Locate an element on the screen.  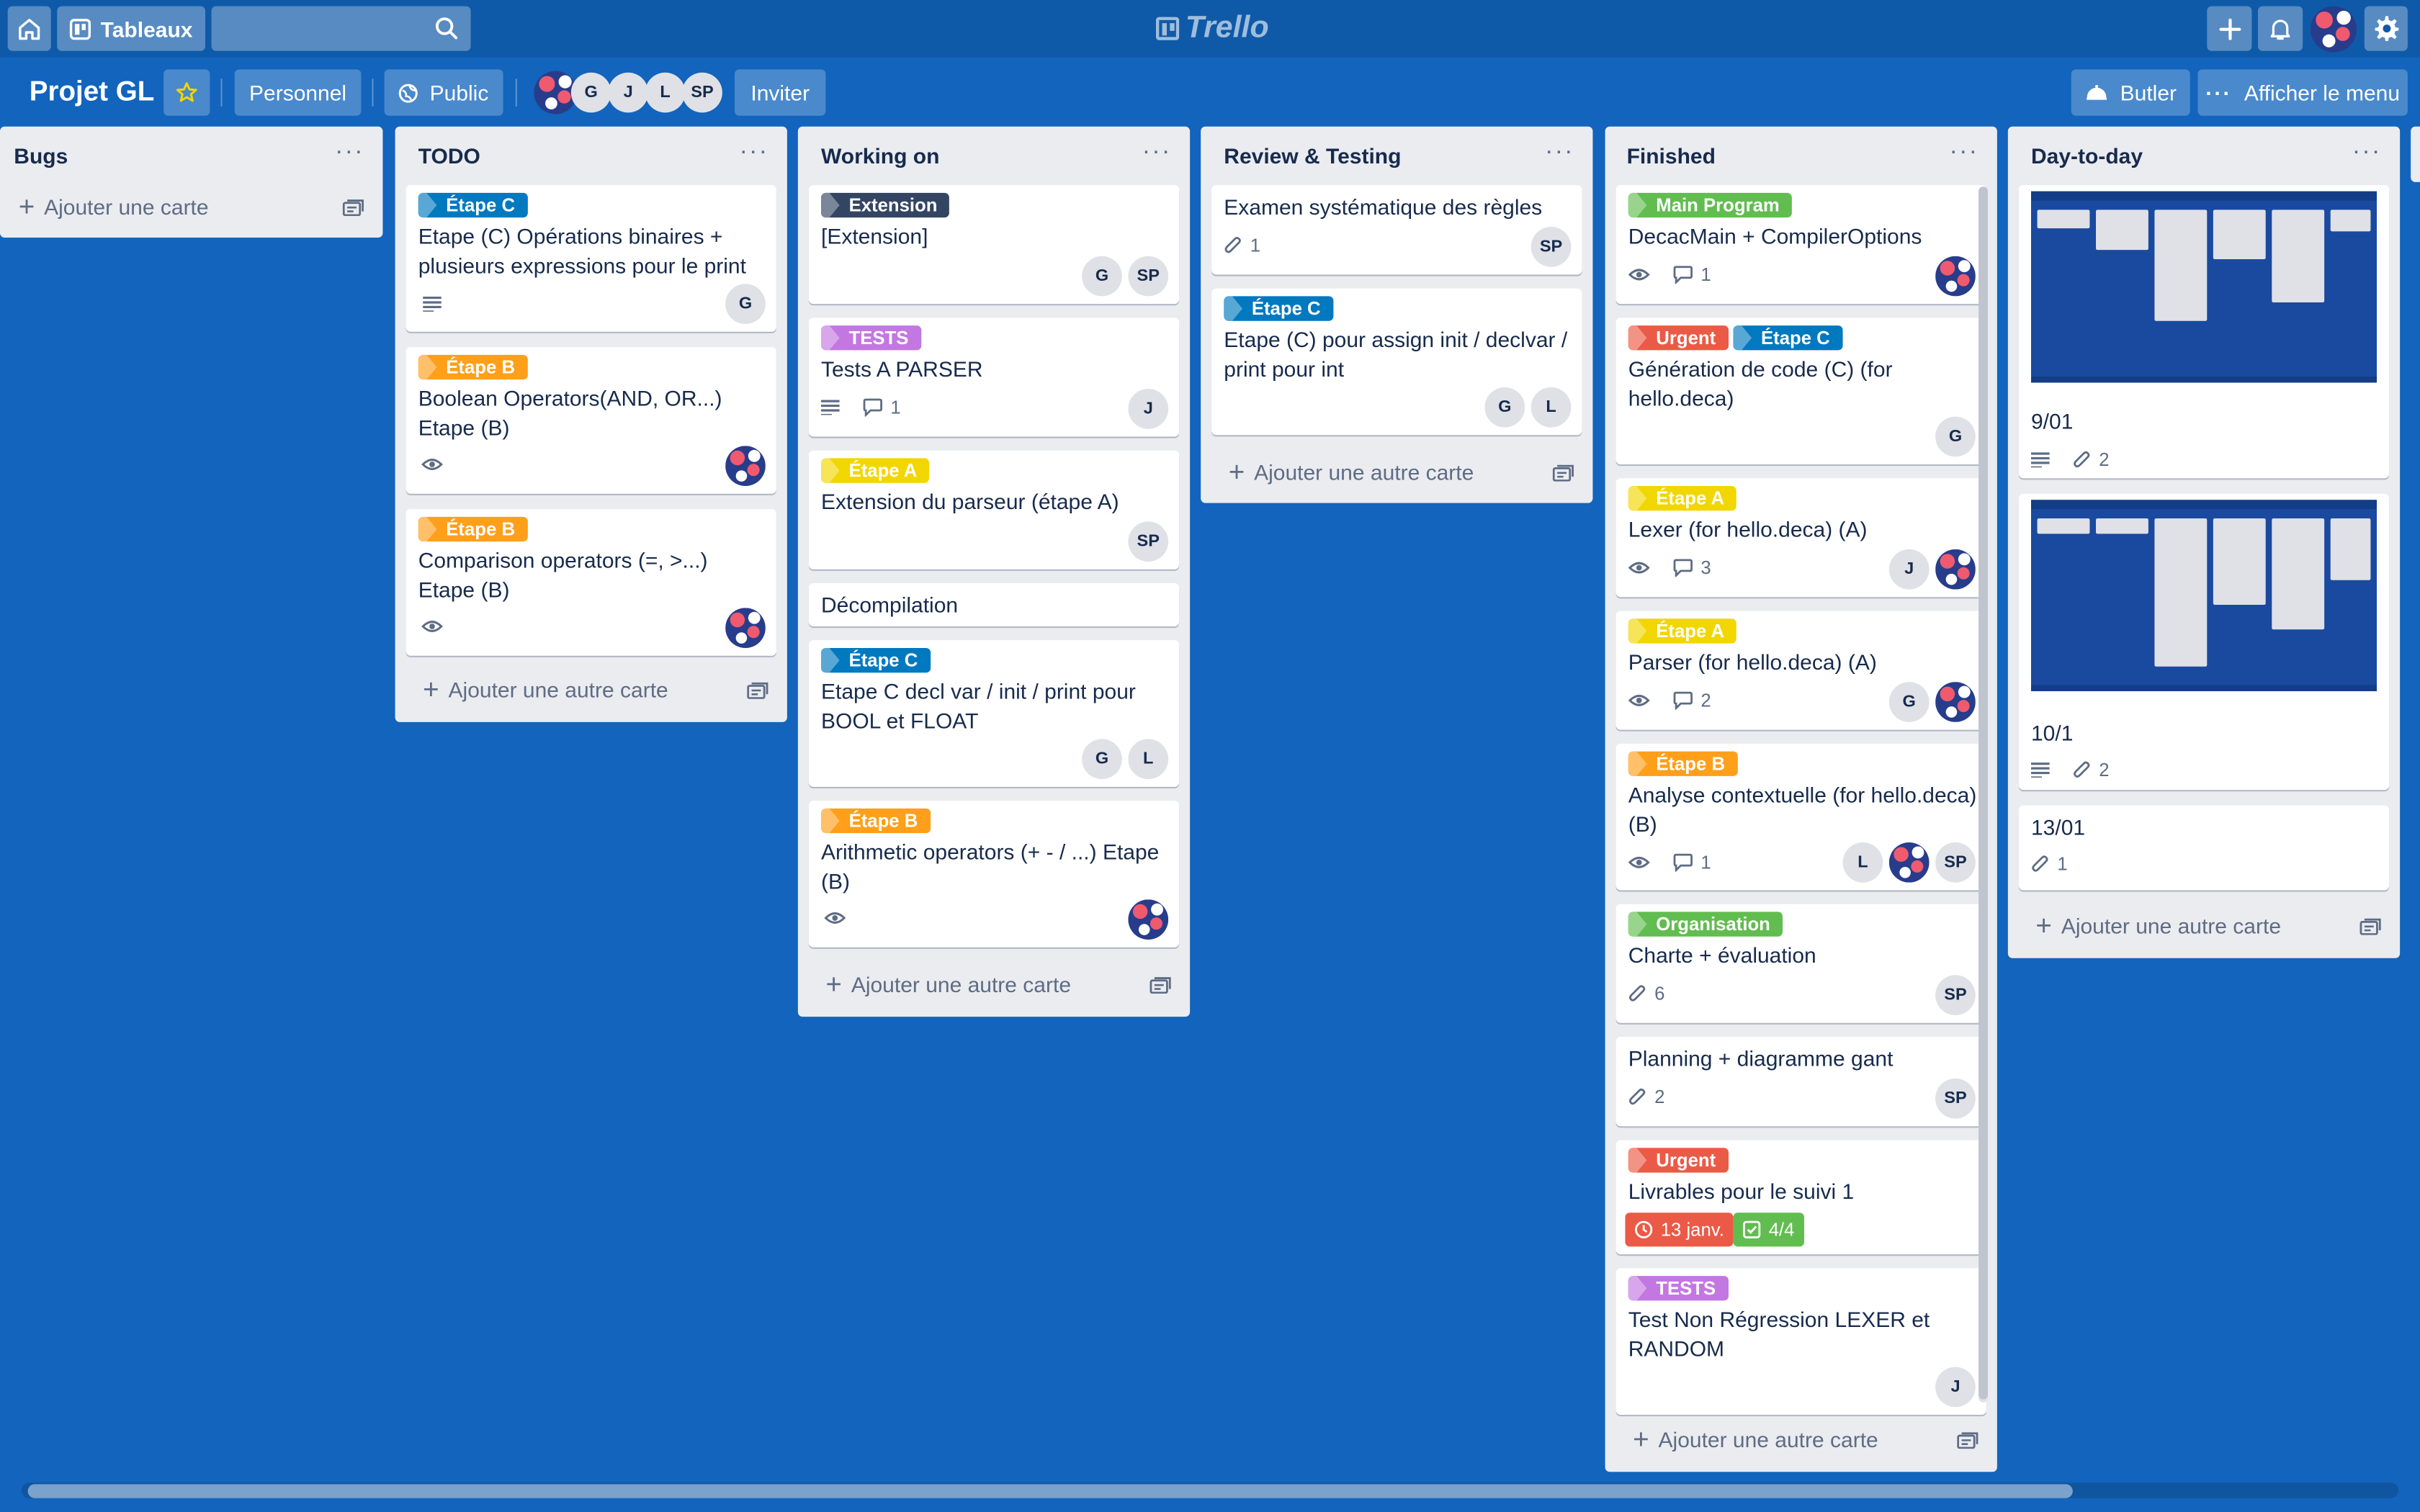
list-title: Review & Testing is located at coordinates (1312, 155).